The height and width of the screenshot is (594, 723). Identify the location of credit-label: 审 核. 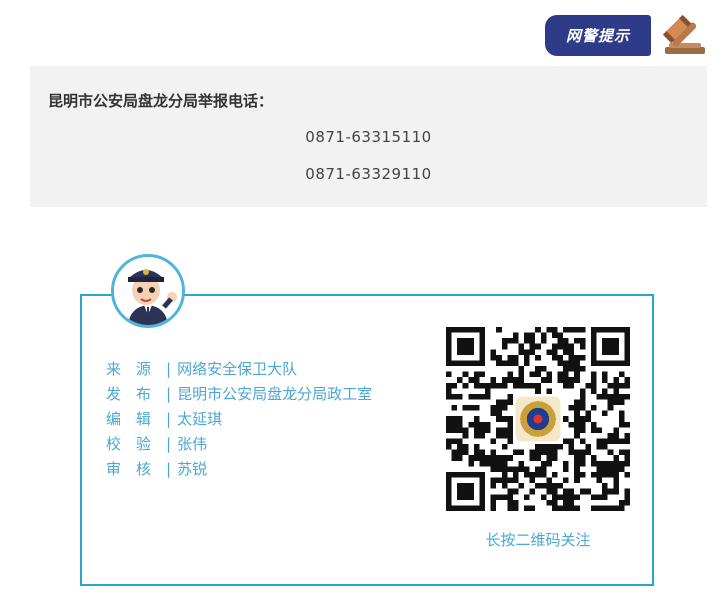
(129, 469).